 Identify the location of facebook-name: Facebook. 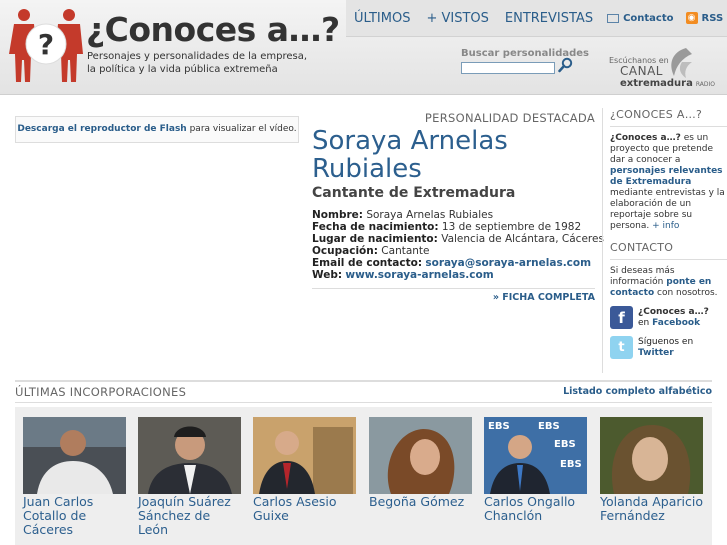
(676, 322).